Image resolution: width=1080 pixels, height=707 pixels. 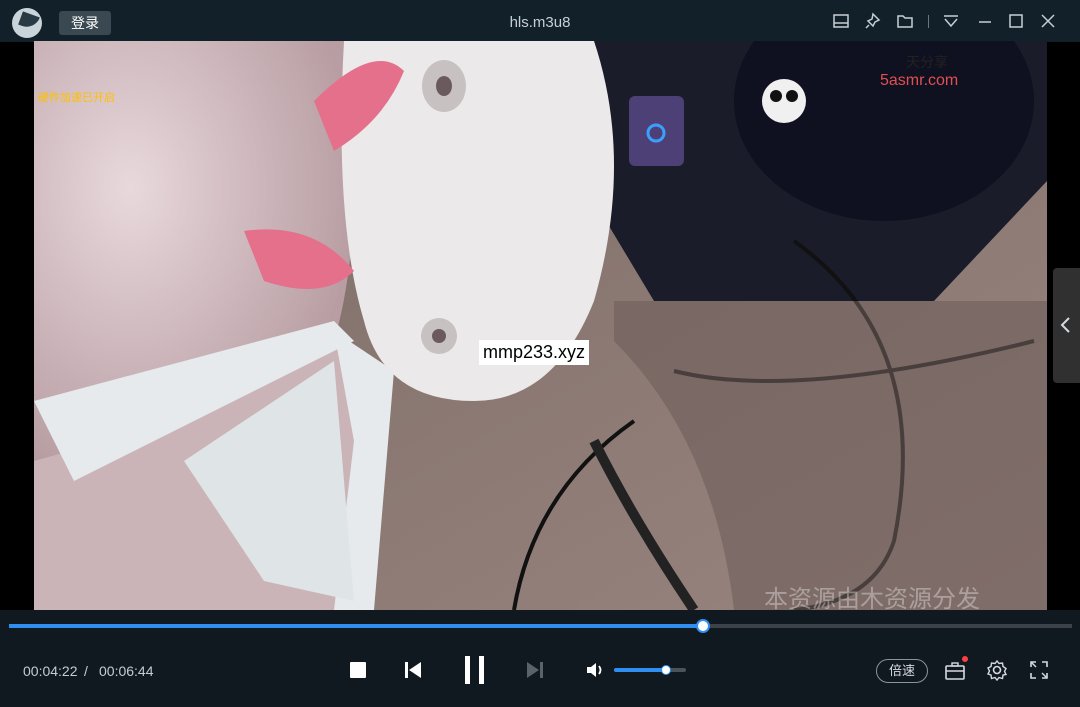 I want to click on letterbox-left, so click(x=17, y=326).